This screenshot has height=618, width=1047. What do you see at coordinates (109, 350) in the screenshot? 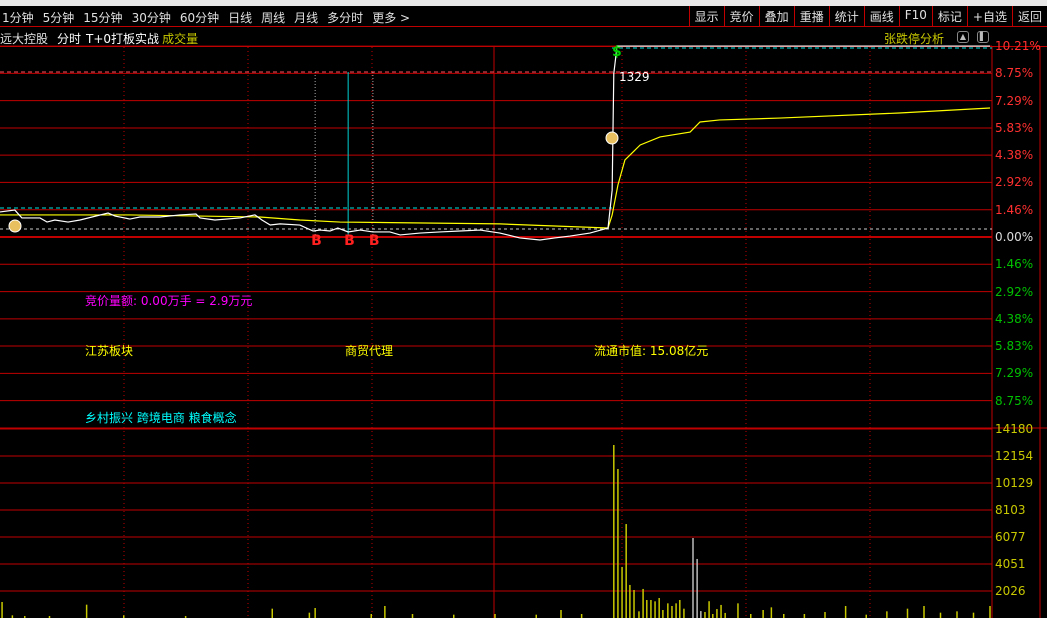
I see `region-sector: 江苏板块` at bounding box center [109, 350].